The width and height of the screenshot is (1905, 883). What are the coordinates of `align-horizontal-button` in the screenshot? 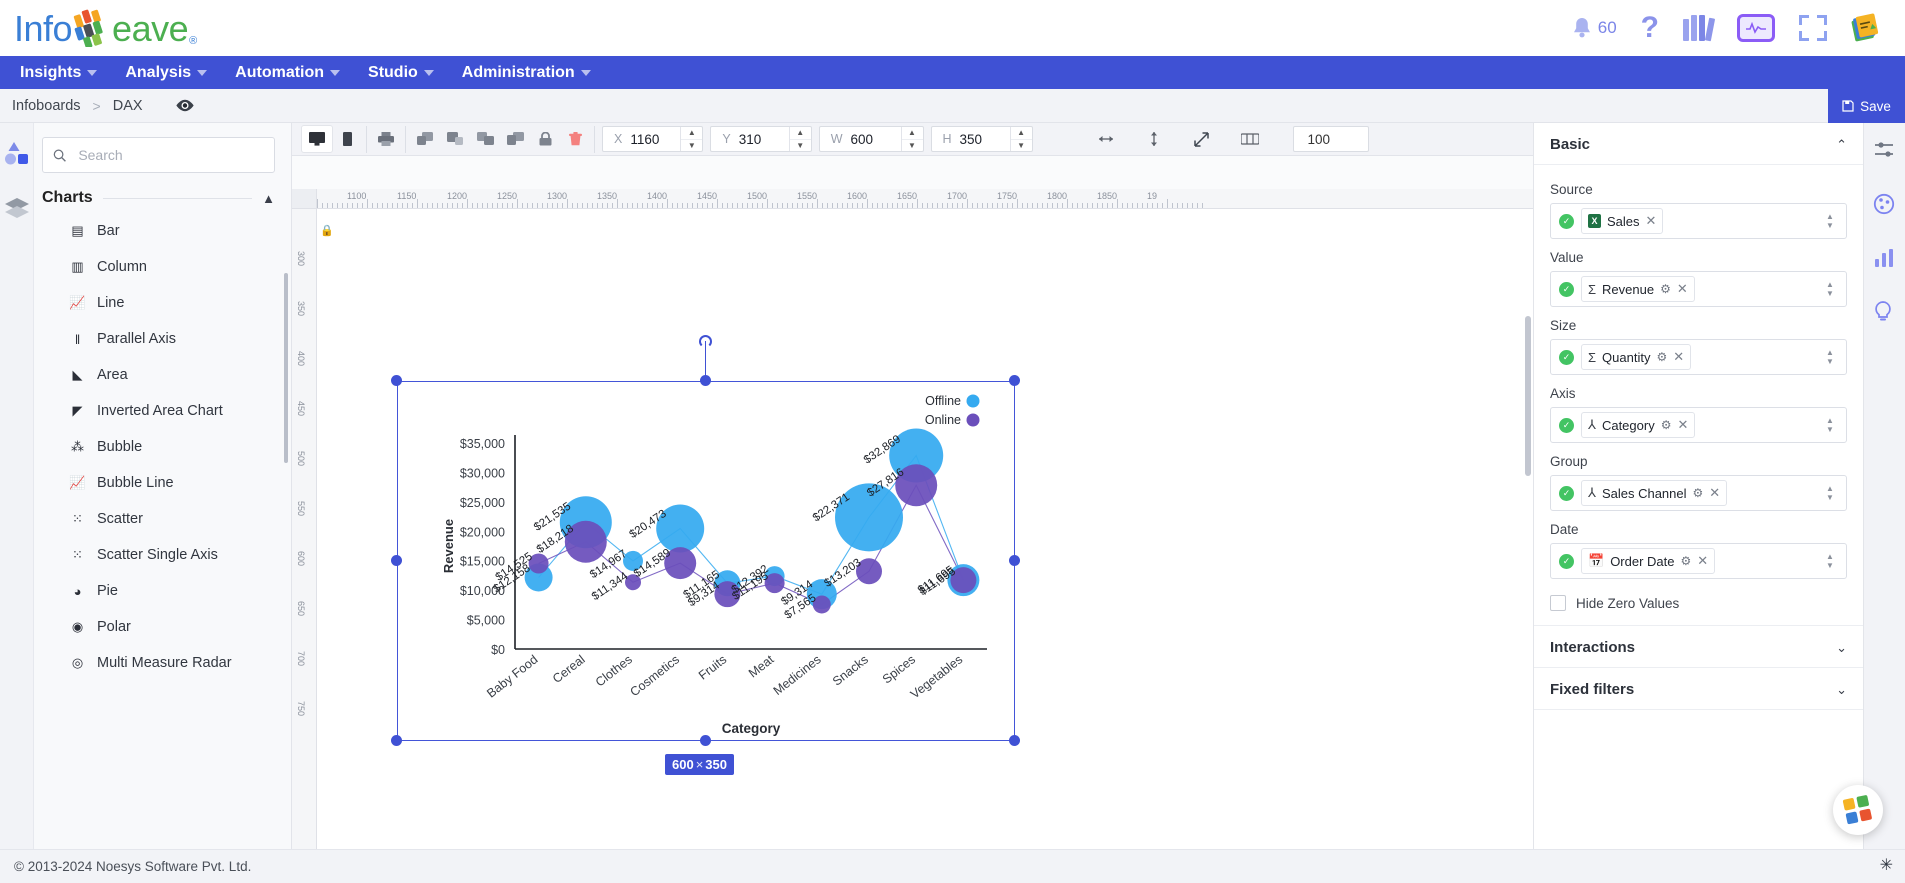 It's located at (1106, 139).